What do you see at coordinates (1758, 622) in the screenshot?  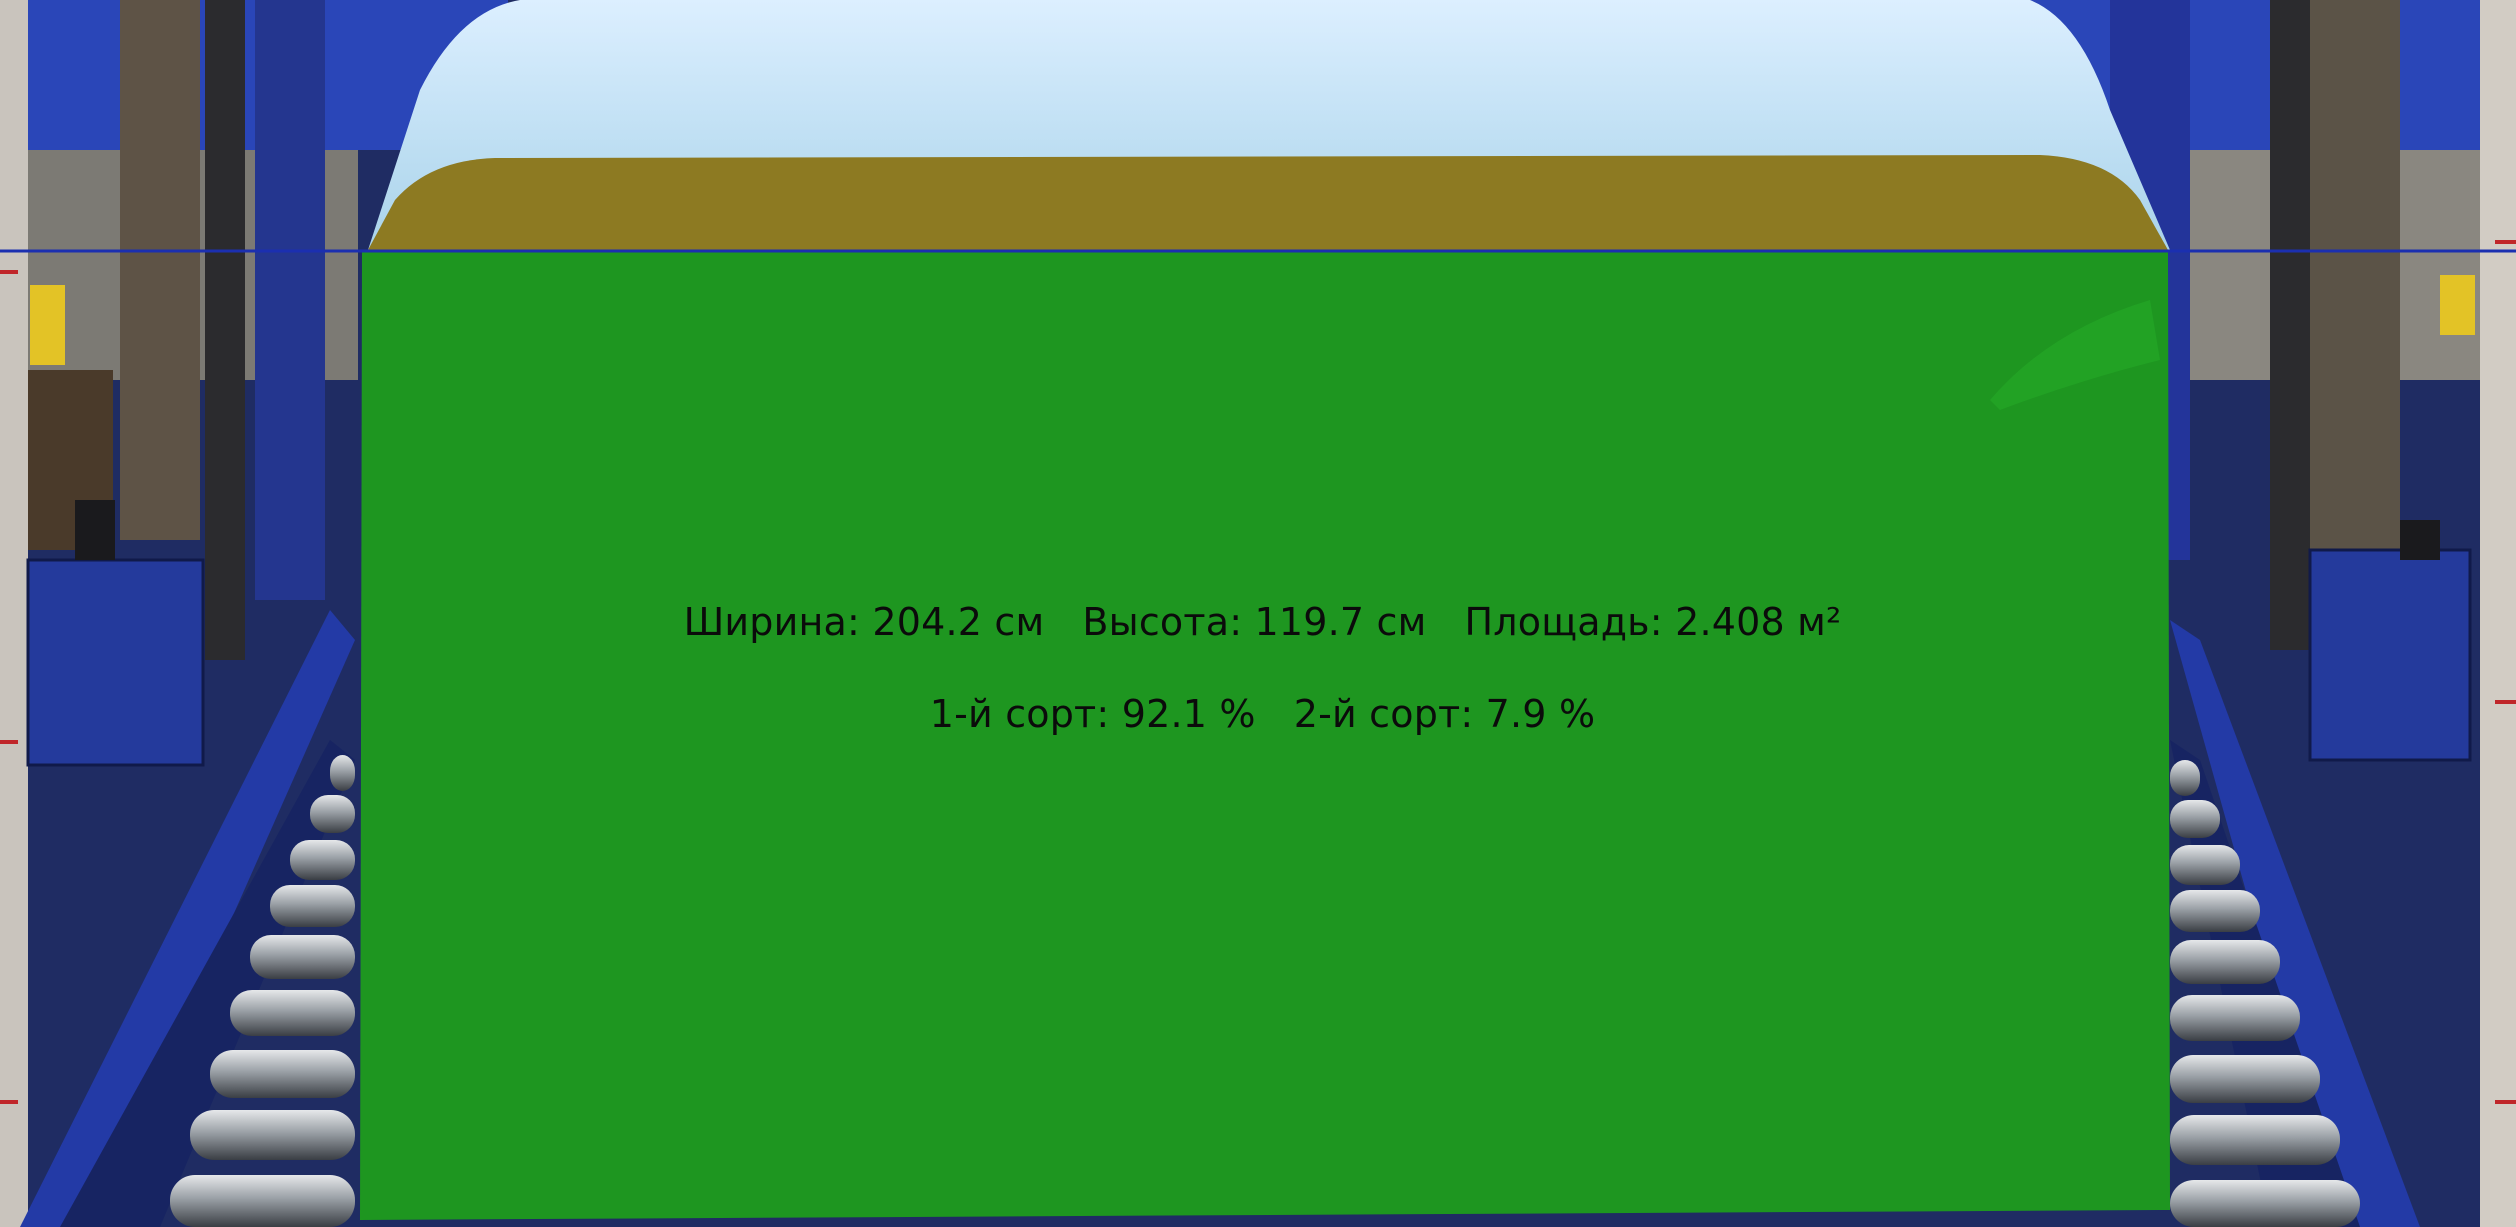 I see `area-value: 2.408 м²` at bounding box center [1758, 622].